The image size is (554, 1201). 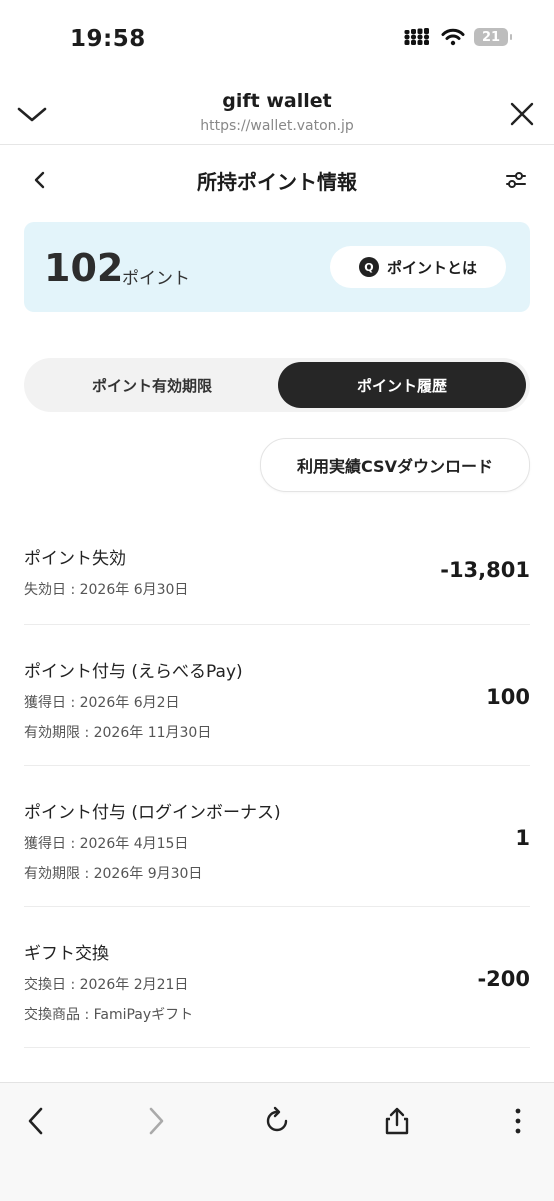 What do you see at coordinates (113, 874) in the screenshot?
I see `history-expiry: 有効期限 : 2026年 9月30日` at bounding box center [113, 874].